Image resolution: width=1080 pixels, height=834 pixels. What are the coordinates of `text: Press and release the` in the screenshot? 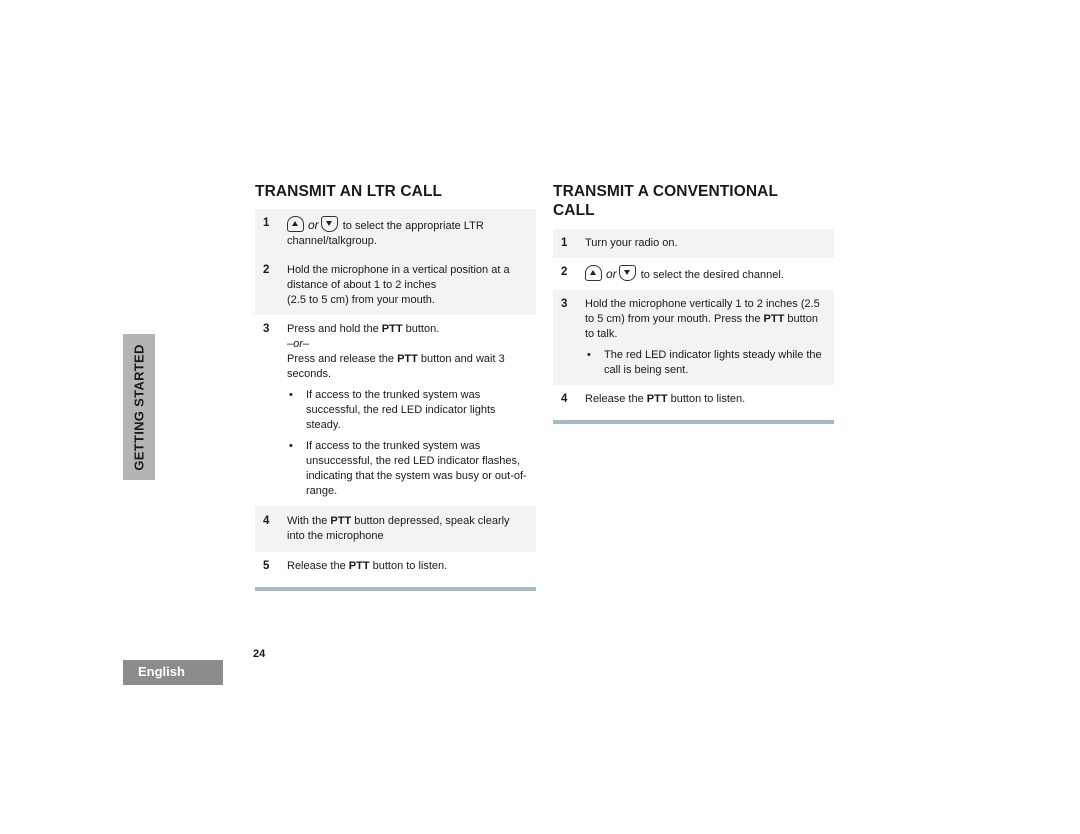 It's located at (342, 359).